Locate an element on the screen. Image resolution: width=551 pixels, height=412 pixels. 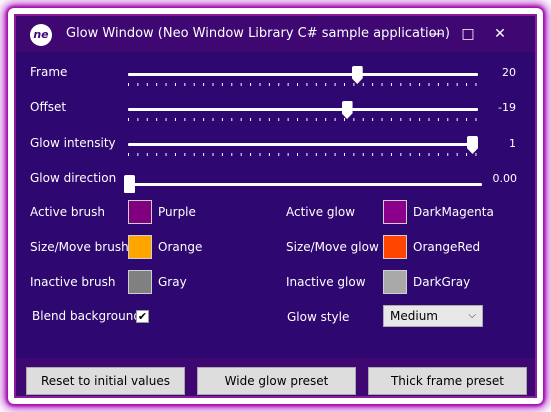
sizemove-brush-color-name: Orange is located at coordinates (180, 247).